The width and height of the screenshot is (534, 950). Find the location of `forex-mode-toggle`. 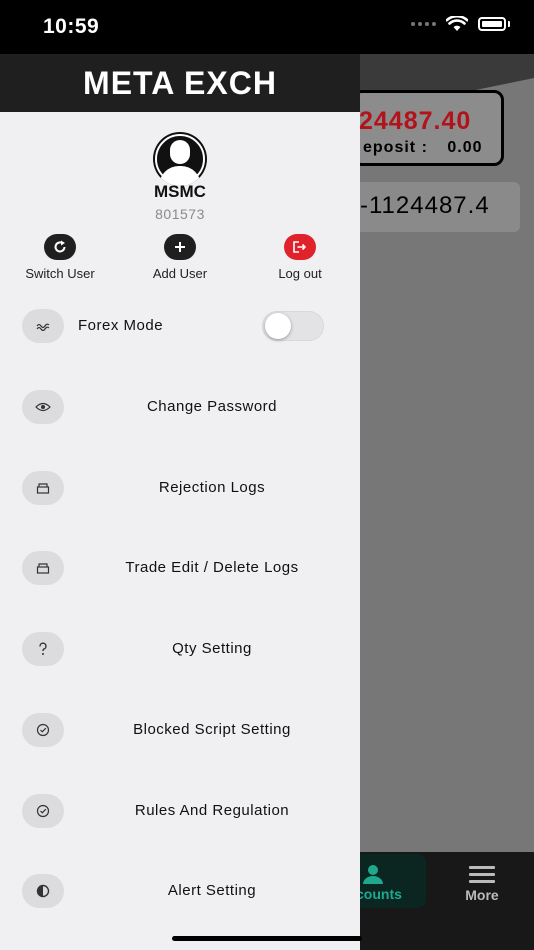

forex-mode-toggle is located at coordinates (293, 326).